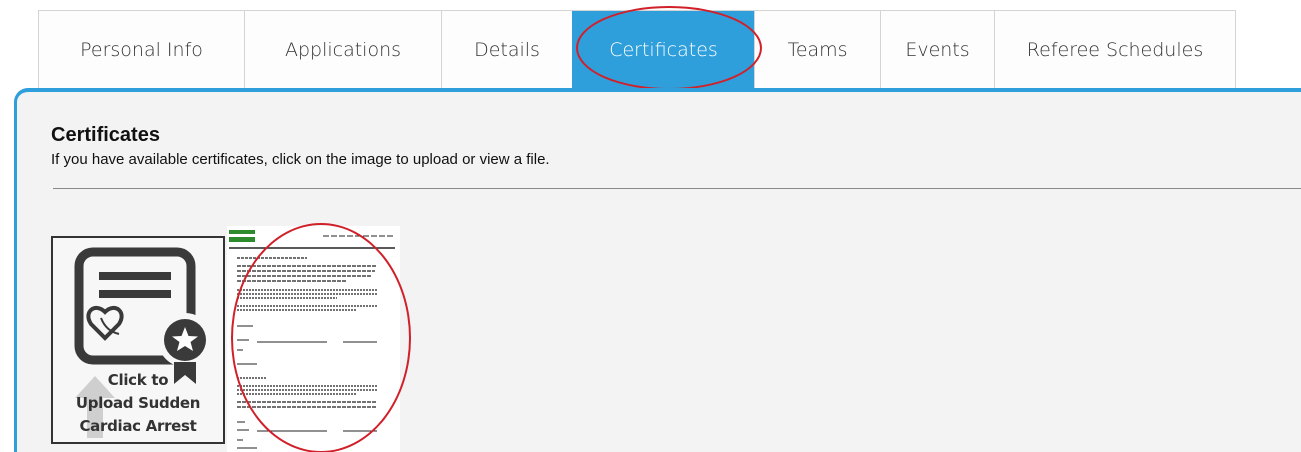  What do you see at coordinates (138, 380) in the screenshot?
I see `upload-label-line-1: Click to` at bounding box center [138, 380].